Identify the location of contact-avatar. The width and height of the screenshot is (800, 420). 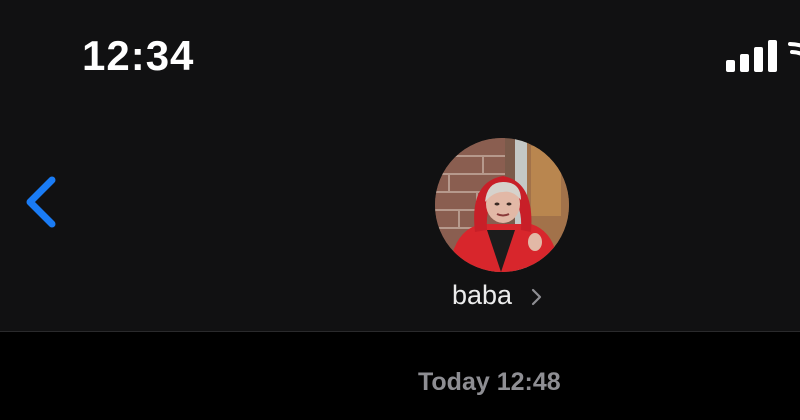
(502, 205).